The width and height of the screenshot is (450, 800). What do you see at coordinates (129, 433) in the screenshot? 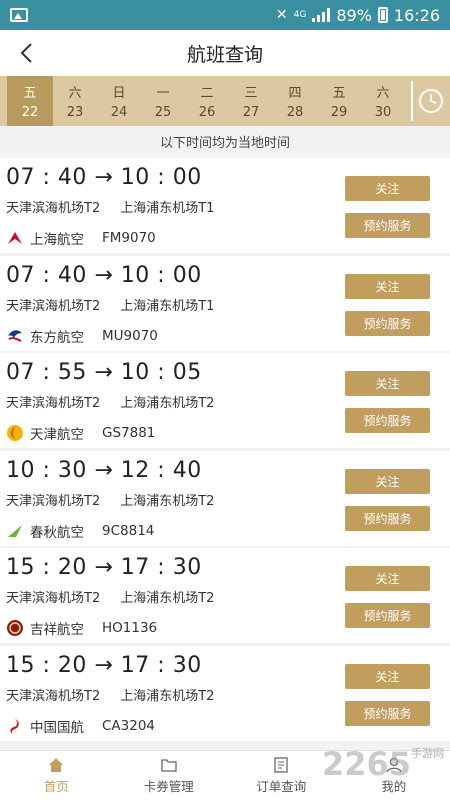
I see `flight-number: GS7881` at bounding box center [129, 433].